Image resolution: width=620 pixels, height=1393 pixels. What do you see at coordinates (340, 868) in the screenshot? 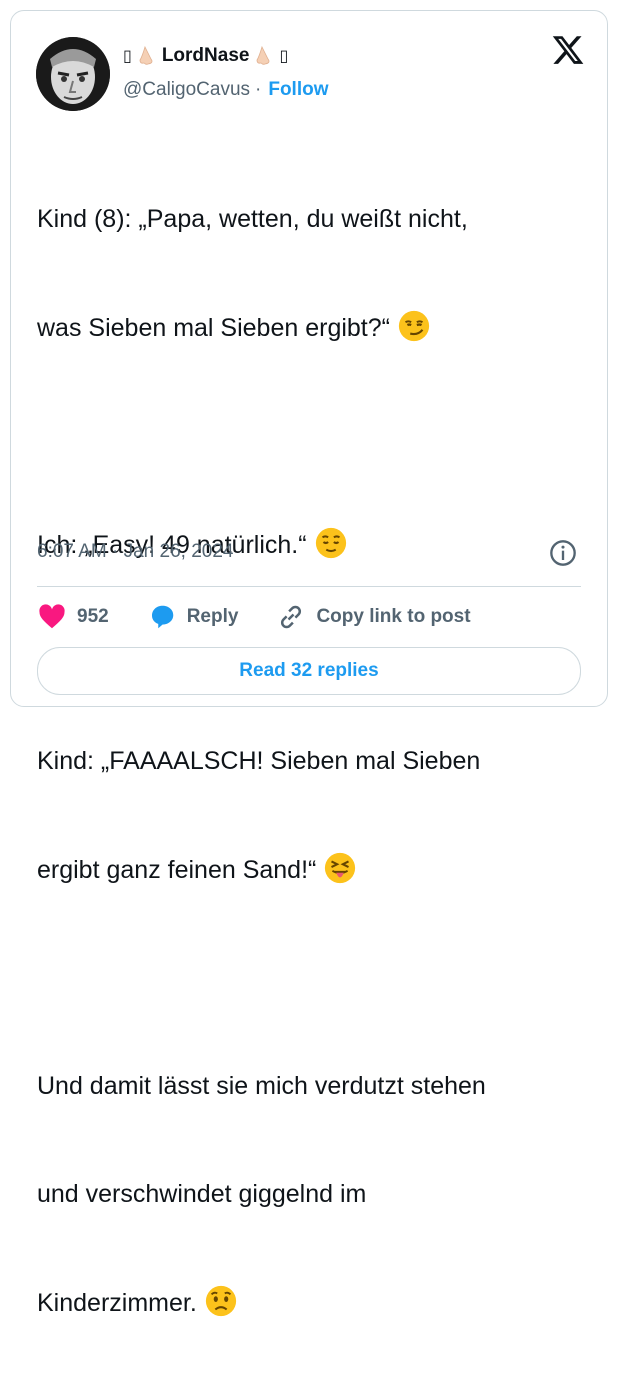
I see `squinting-face-with-tongue-icon` at bounding box center [340, 868].